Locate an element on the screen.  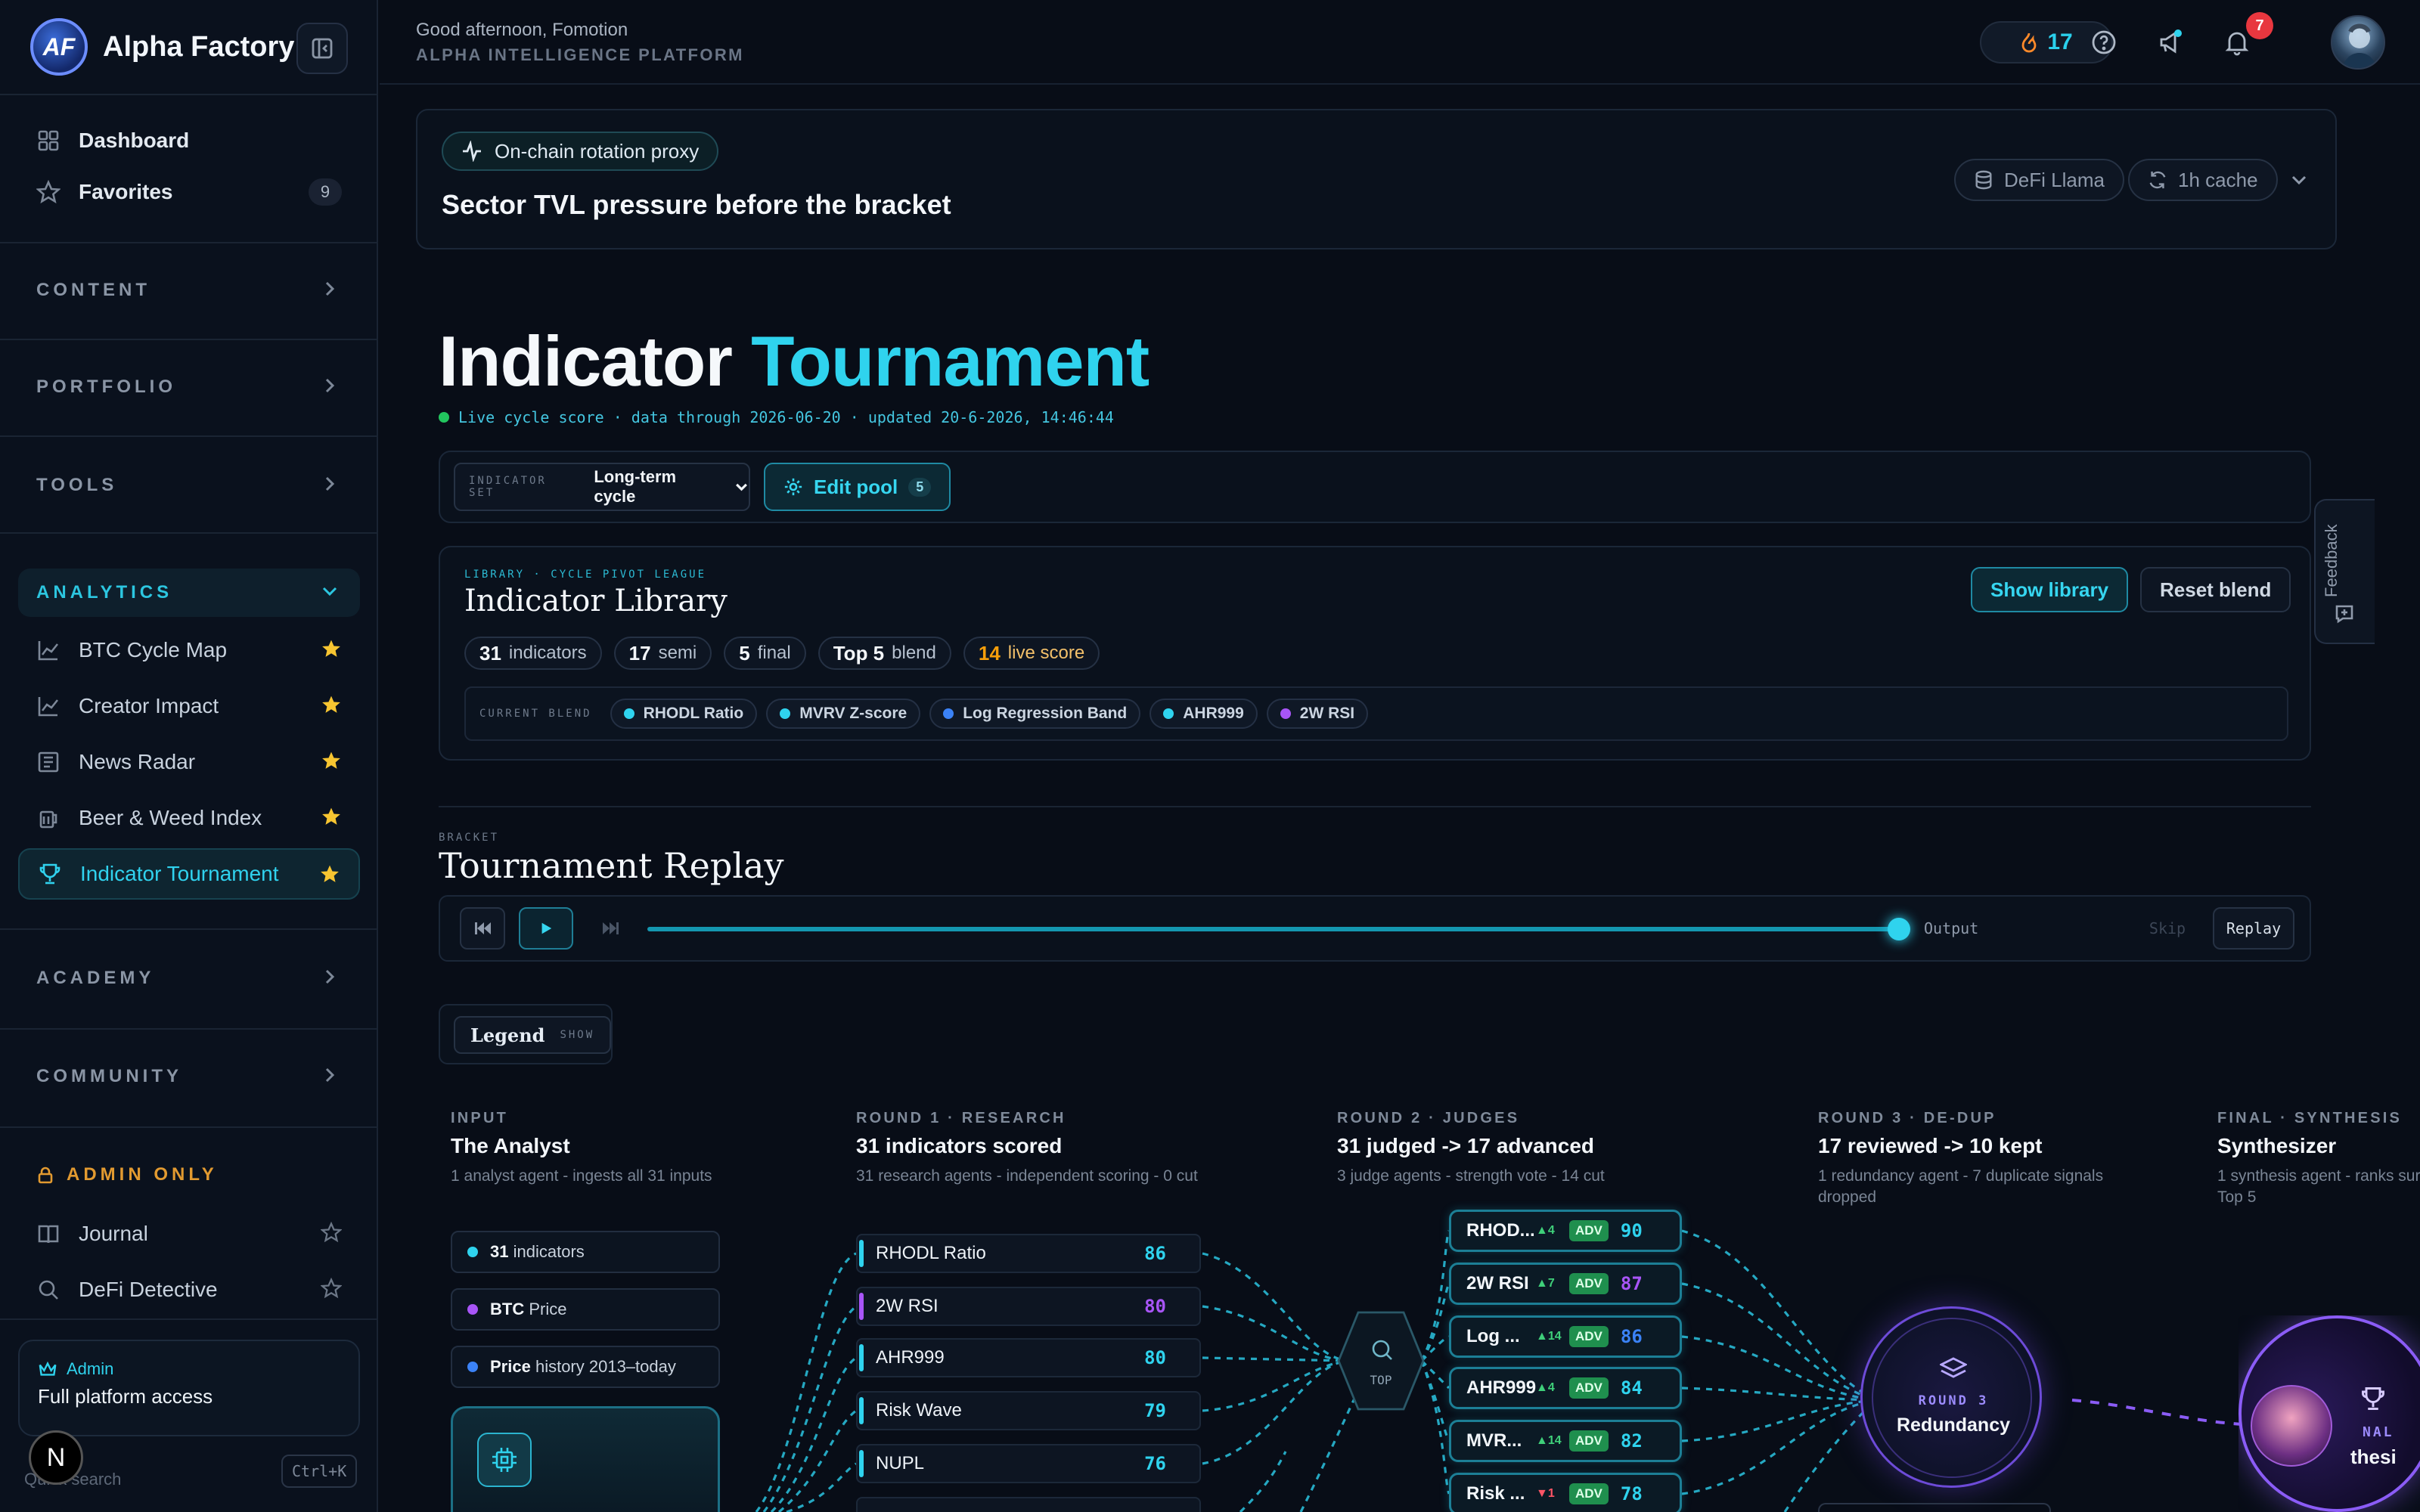
round2-row: Log ... ▲14 ADV 86 is located at coordinates (1566, 1336).